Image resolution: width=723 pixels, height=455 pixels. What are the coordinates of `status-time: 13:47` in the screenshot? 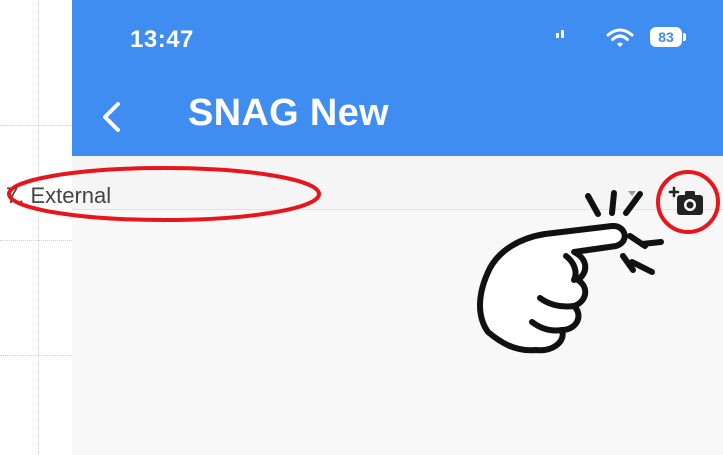 It's located at (162, 39).